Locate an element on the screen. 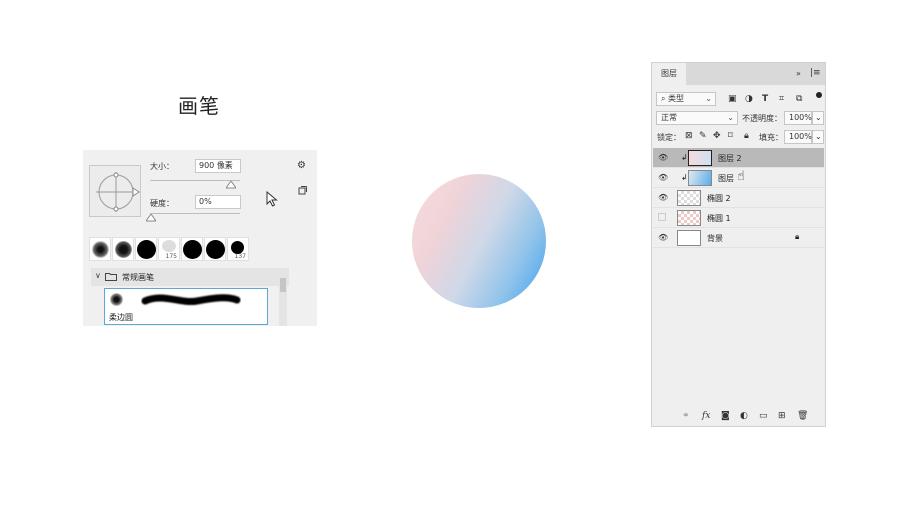 The height and width of the screenshot is (506, 900). fill-dropdown: ⌄ is located at coordinates (818, 137).